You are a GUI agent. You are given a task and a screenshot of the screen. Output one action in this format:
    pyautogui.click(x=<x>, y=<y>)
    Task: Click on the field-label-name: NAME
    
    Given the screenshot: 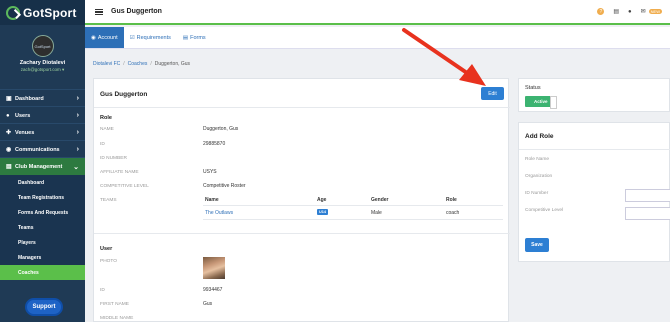 What is the action you would take?
    pyautogui.click(x=107, y=129)
    